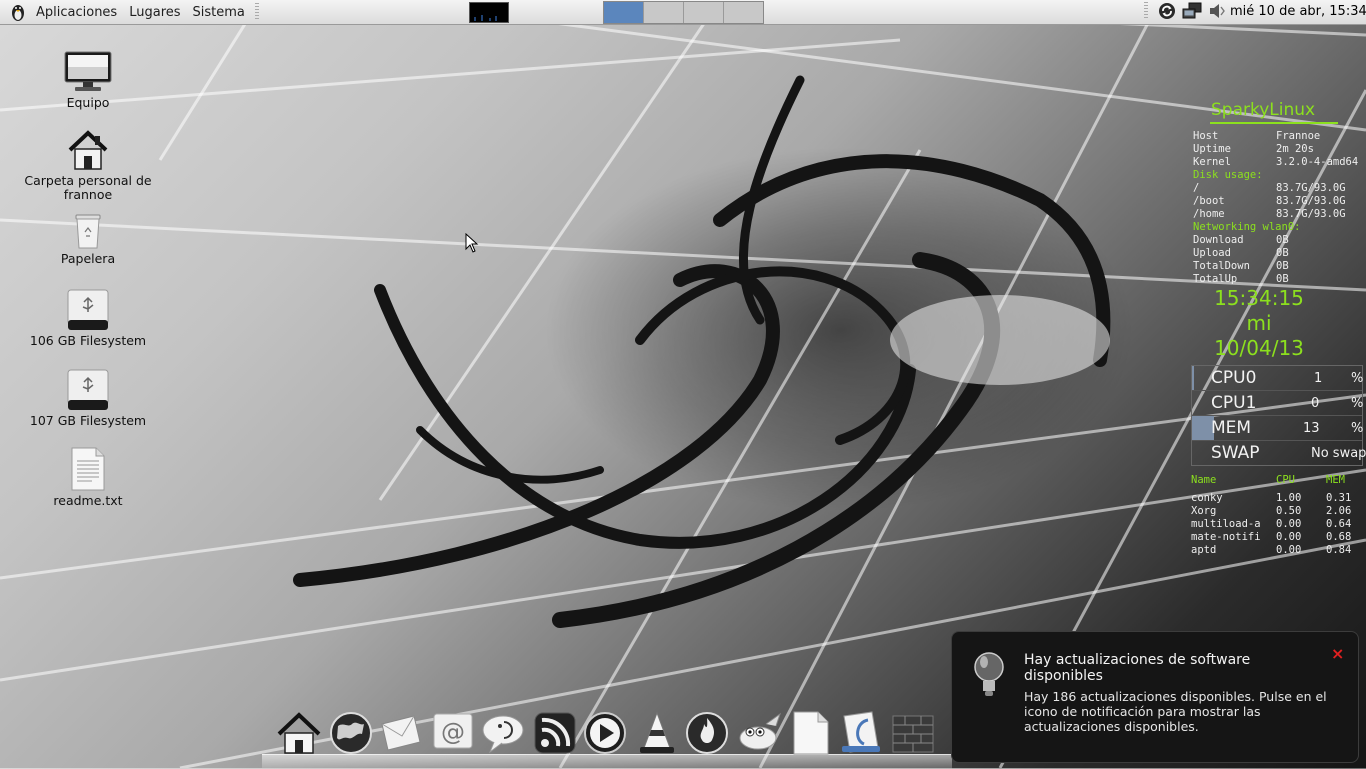 Image resolution: width=1366 pixels, height=769 pixels. What do you see at coordinates (299, 733) in the screenshot?
I see `home-icon` at bounding box center [299, 733].